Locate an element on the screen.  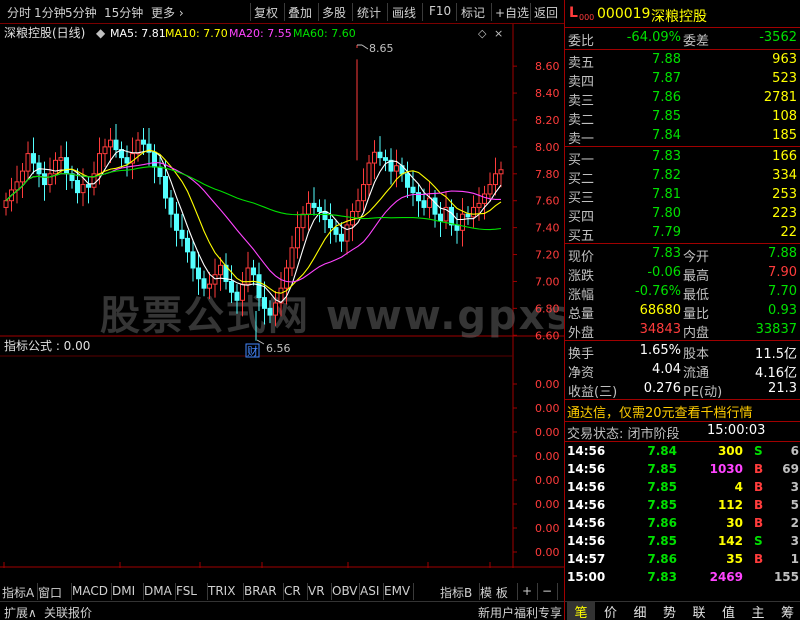
indicator-tab: BRAR is located at coordinates (264, 591).